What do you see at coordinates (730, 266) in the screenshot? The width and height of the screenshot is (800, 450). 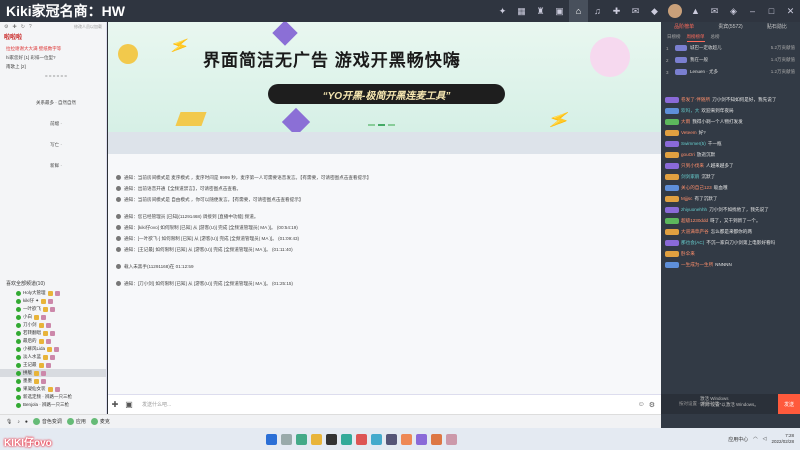 I see `chat-message: 一生成为一生所 NNNNN` at bounding box center [730, 266].